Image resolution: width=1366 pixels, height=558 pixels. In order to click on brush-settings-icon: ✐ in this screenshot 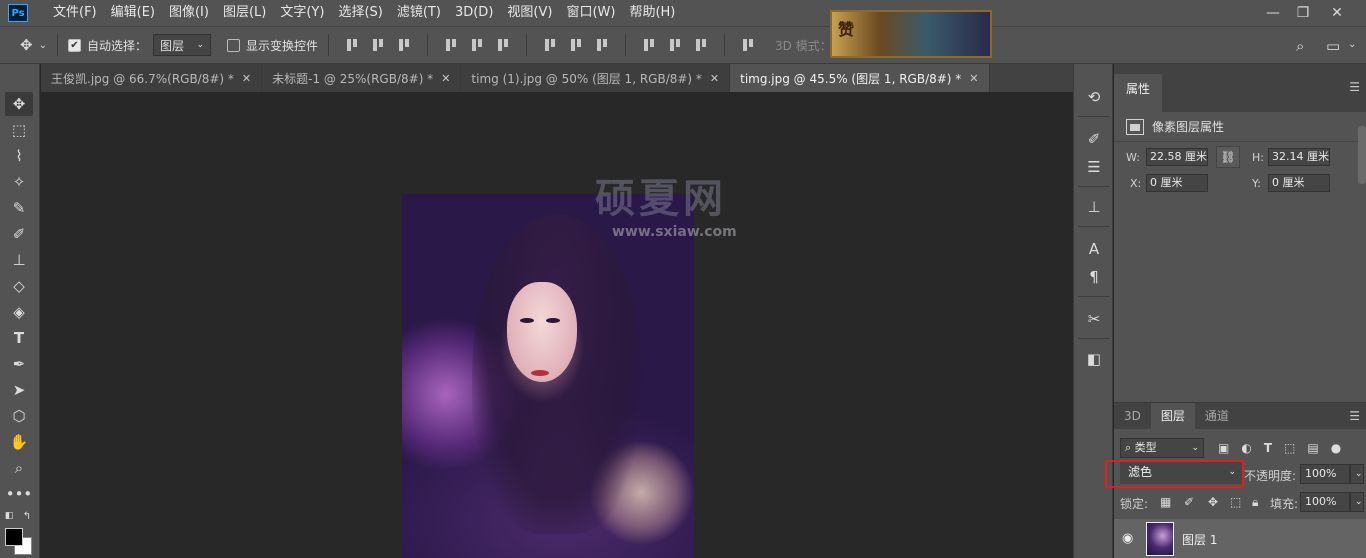, I will do `click(1094, 139)`.